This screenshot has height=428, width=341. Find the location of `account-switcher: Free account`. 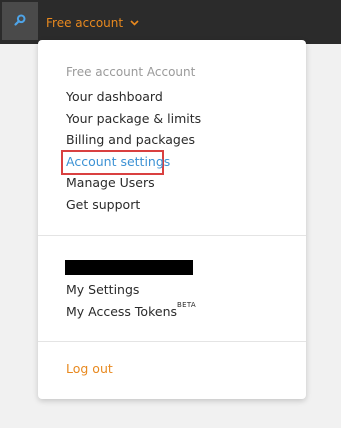

account-switcher: Free account is located at coordinates (92, 23).